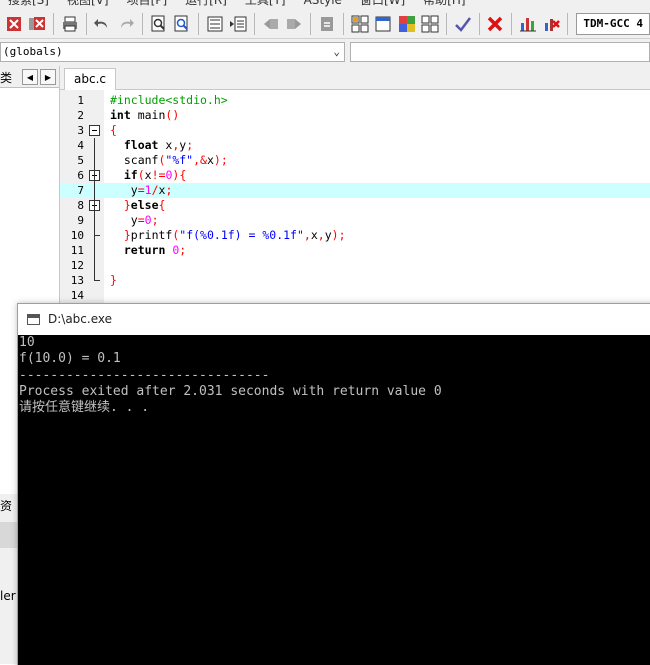 This screenshot has height=665, width=650. What do you see at coordinates (6, 77) in the screenshot?
I see `class-tab: 类` at bounding box center [6, 77].